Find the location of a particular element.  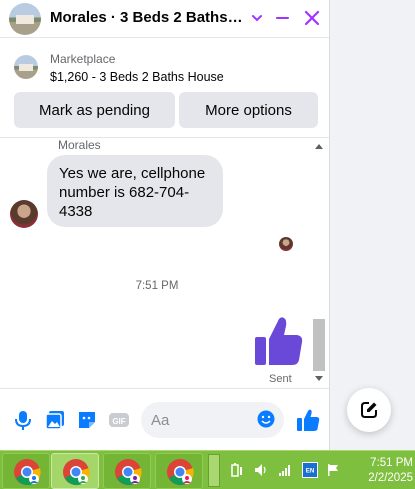

compose-icon is located at coordinates (369, 410).